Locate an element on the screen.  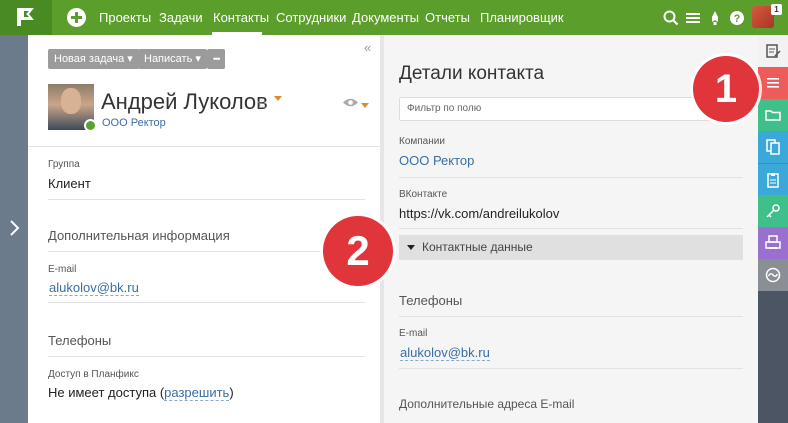
clipboard-icon is located at coordinates (773, 180).